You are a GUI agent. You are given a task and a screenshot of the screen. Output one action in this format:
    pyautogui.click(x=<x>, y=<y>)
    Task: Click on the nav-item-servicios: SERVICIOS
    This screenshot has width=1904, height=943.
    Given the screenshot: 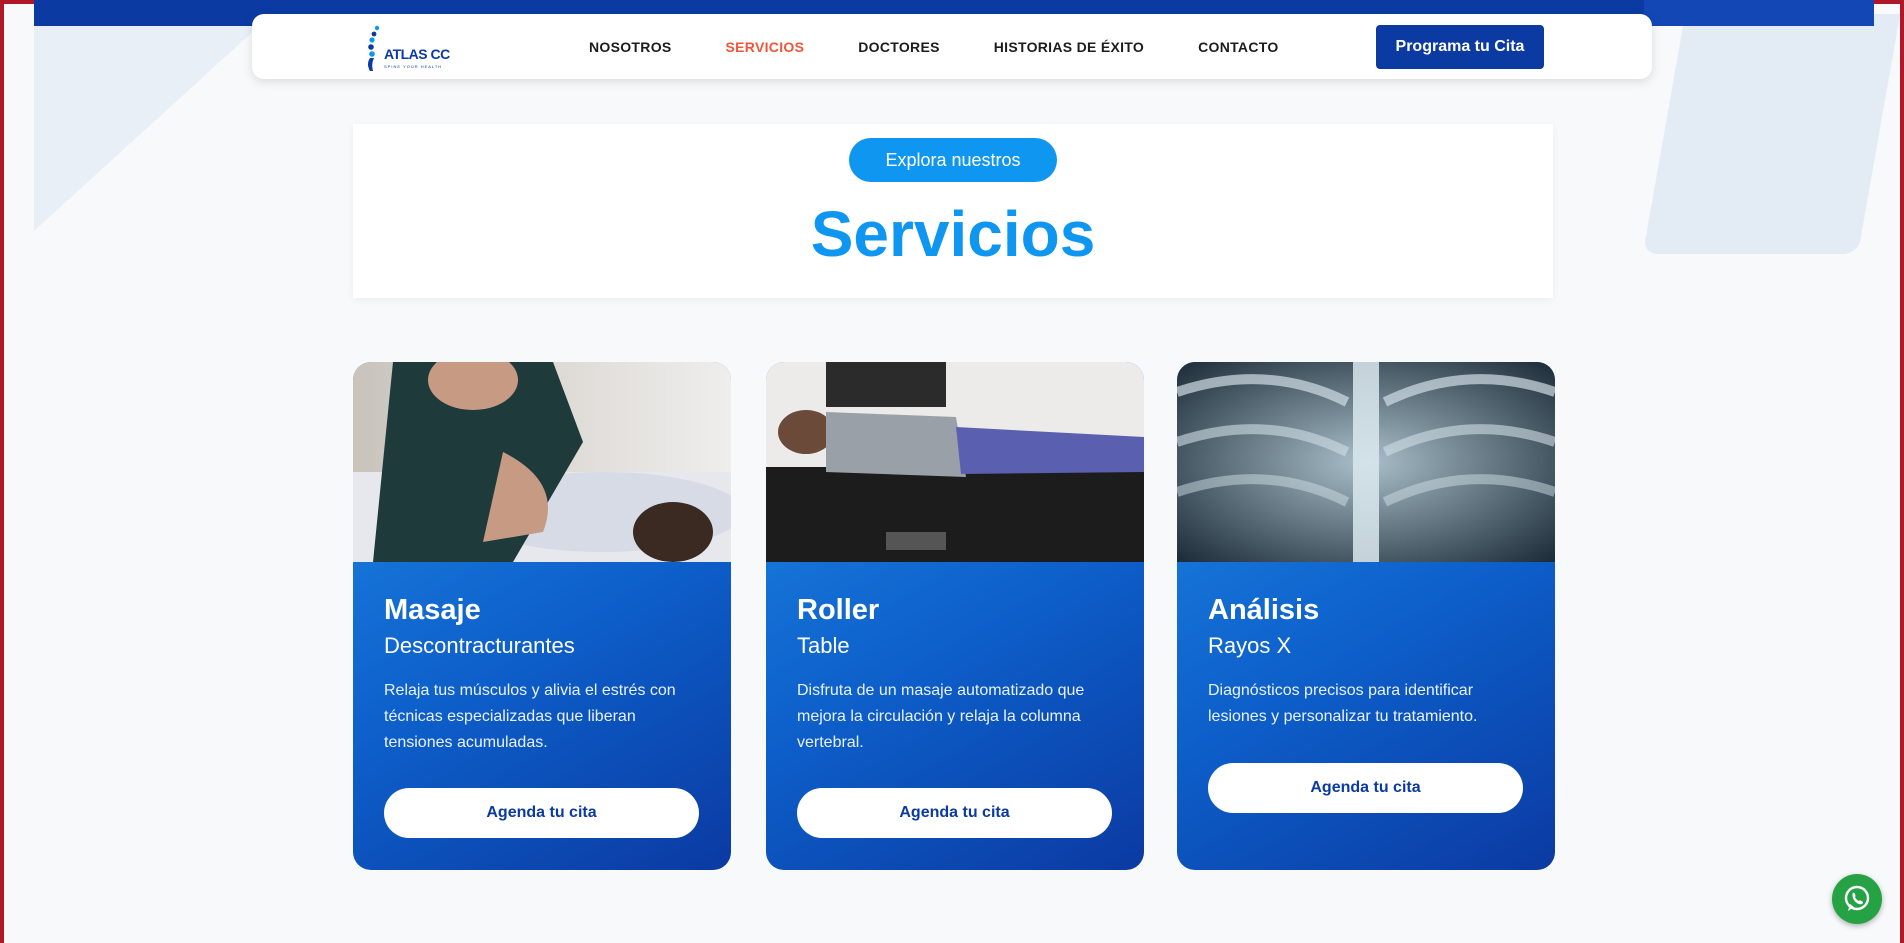 What is the action you would take?
    pyautogui.click(x=765, y=47)
    